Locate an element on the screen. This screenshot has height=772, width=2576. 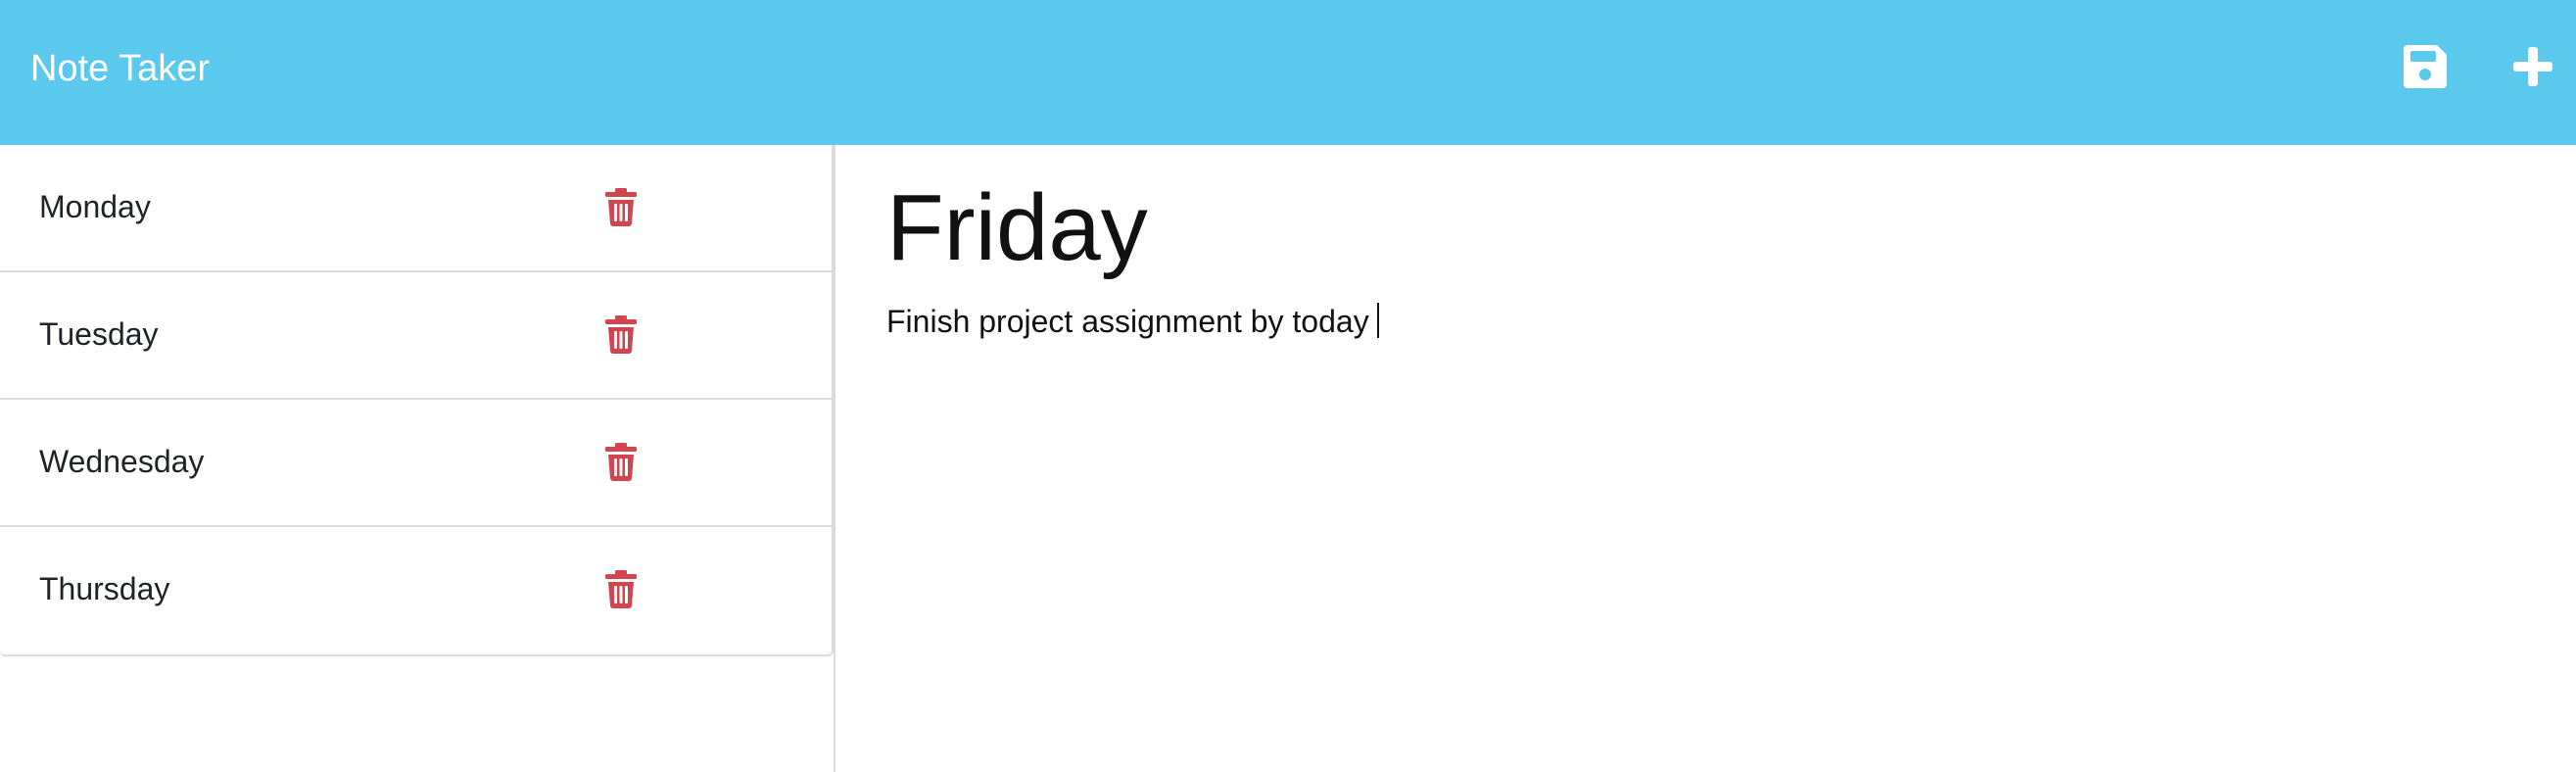
note-title-input is located at coordinates (1670, 228).